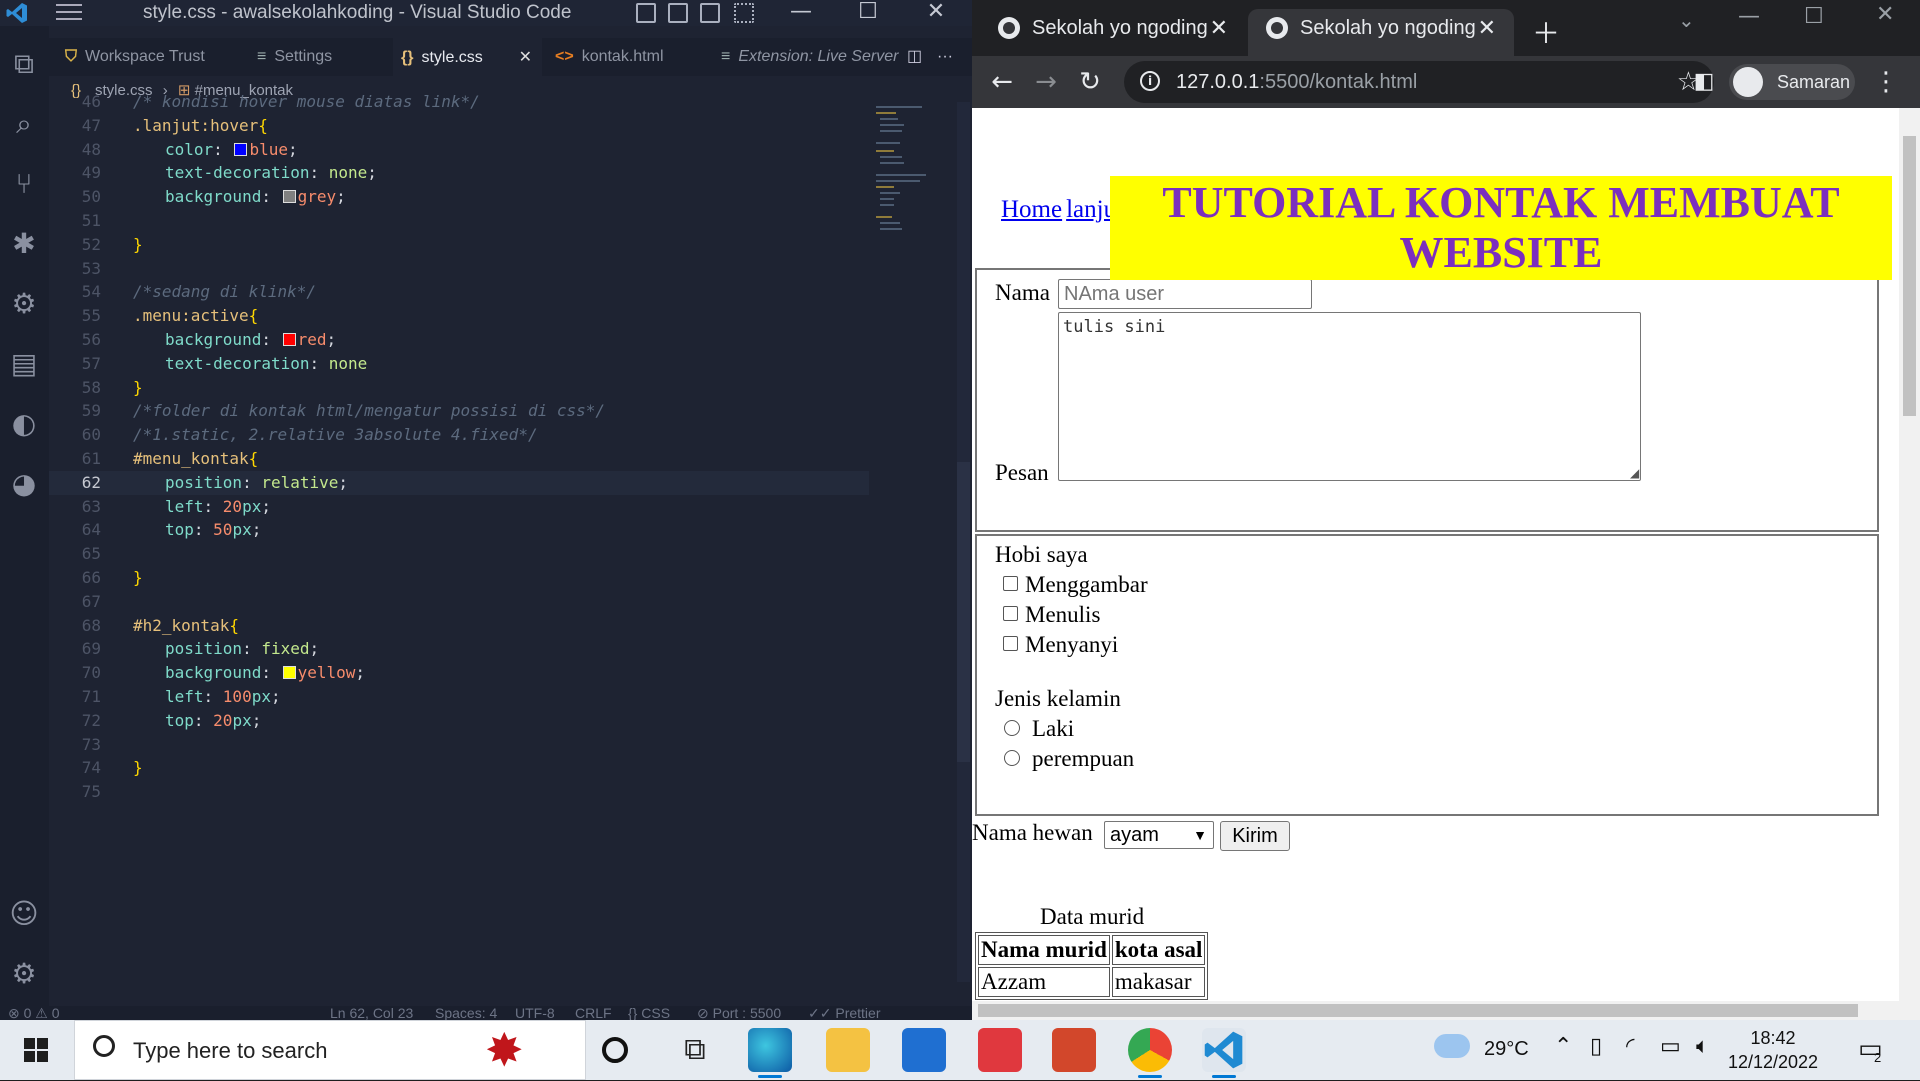 This screenshot has width=1920, height=1081. Describe the element at coordinates (1886, 82) in the screenshot. I see `chrome-menu-icon: ⋮` at that location.